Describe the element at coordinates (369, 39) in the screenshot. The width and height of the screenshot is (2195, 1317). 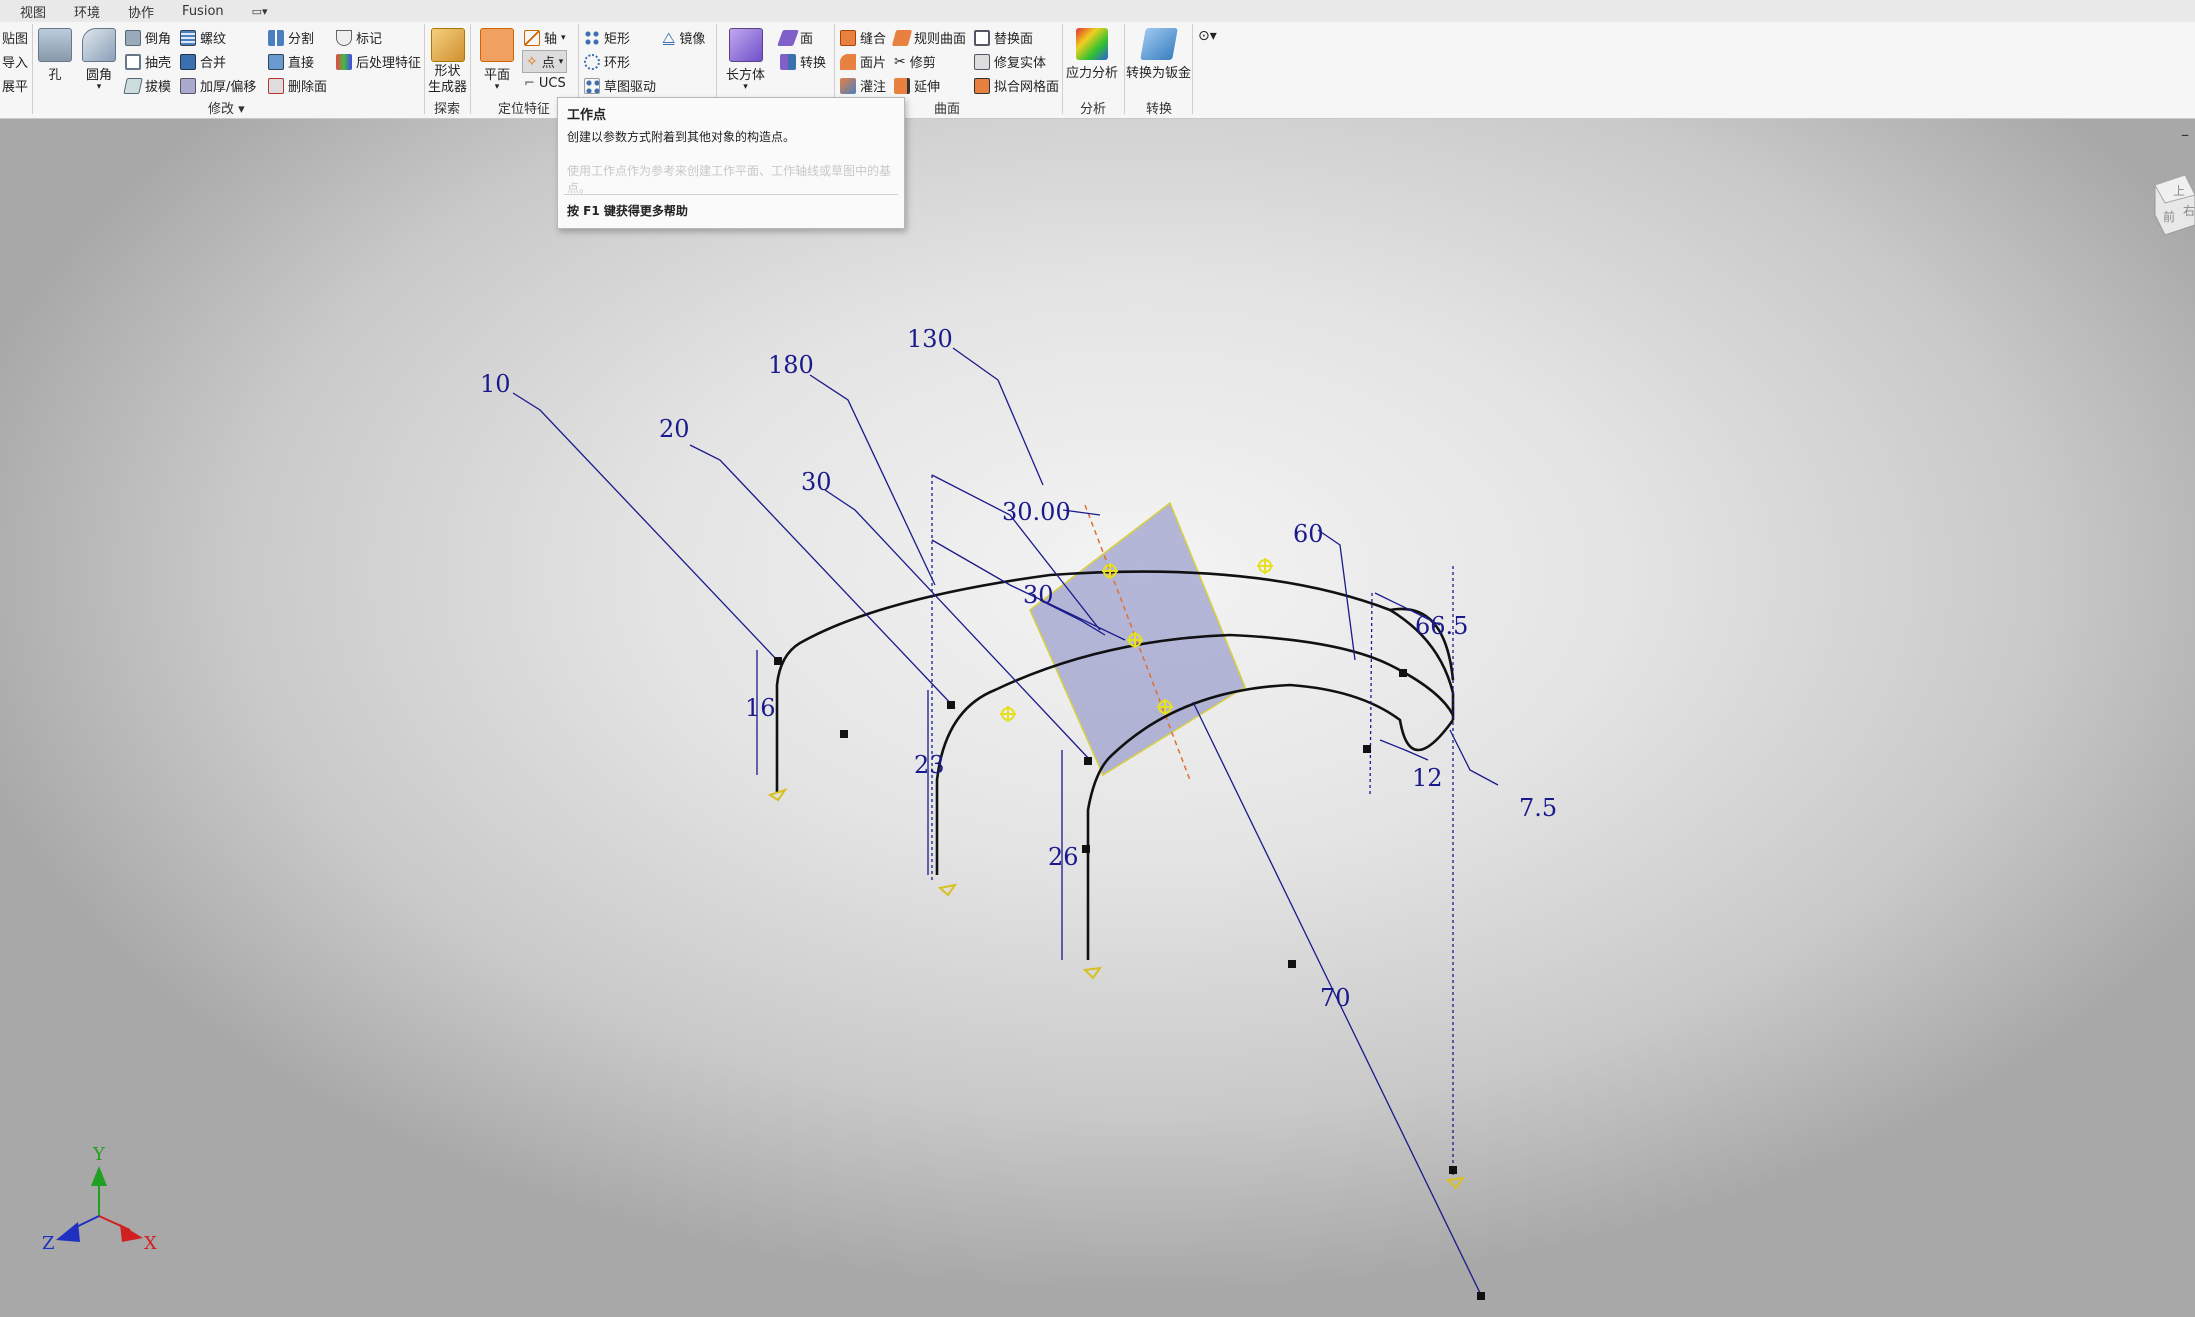
I see `mark-label: 标记` at that location.